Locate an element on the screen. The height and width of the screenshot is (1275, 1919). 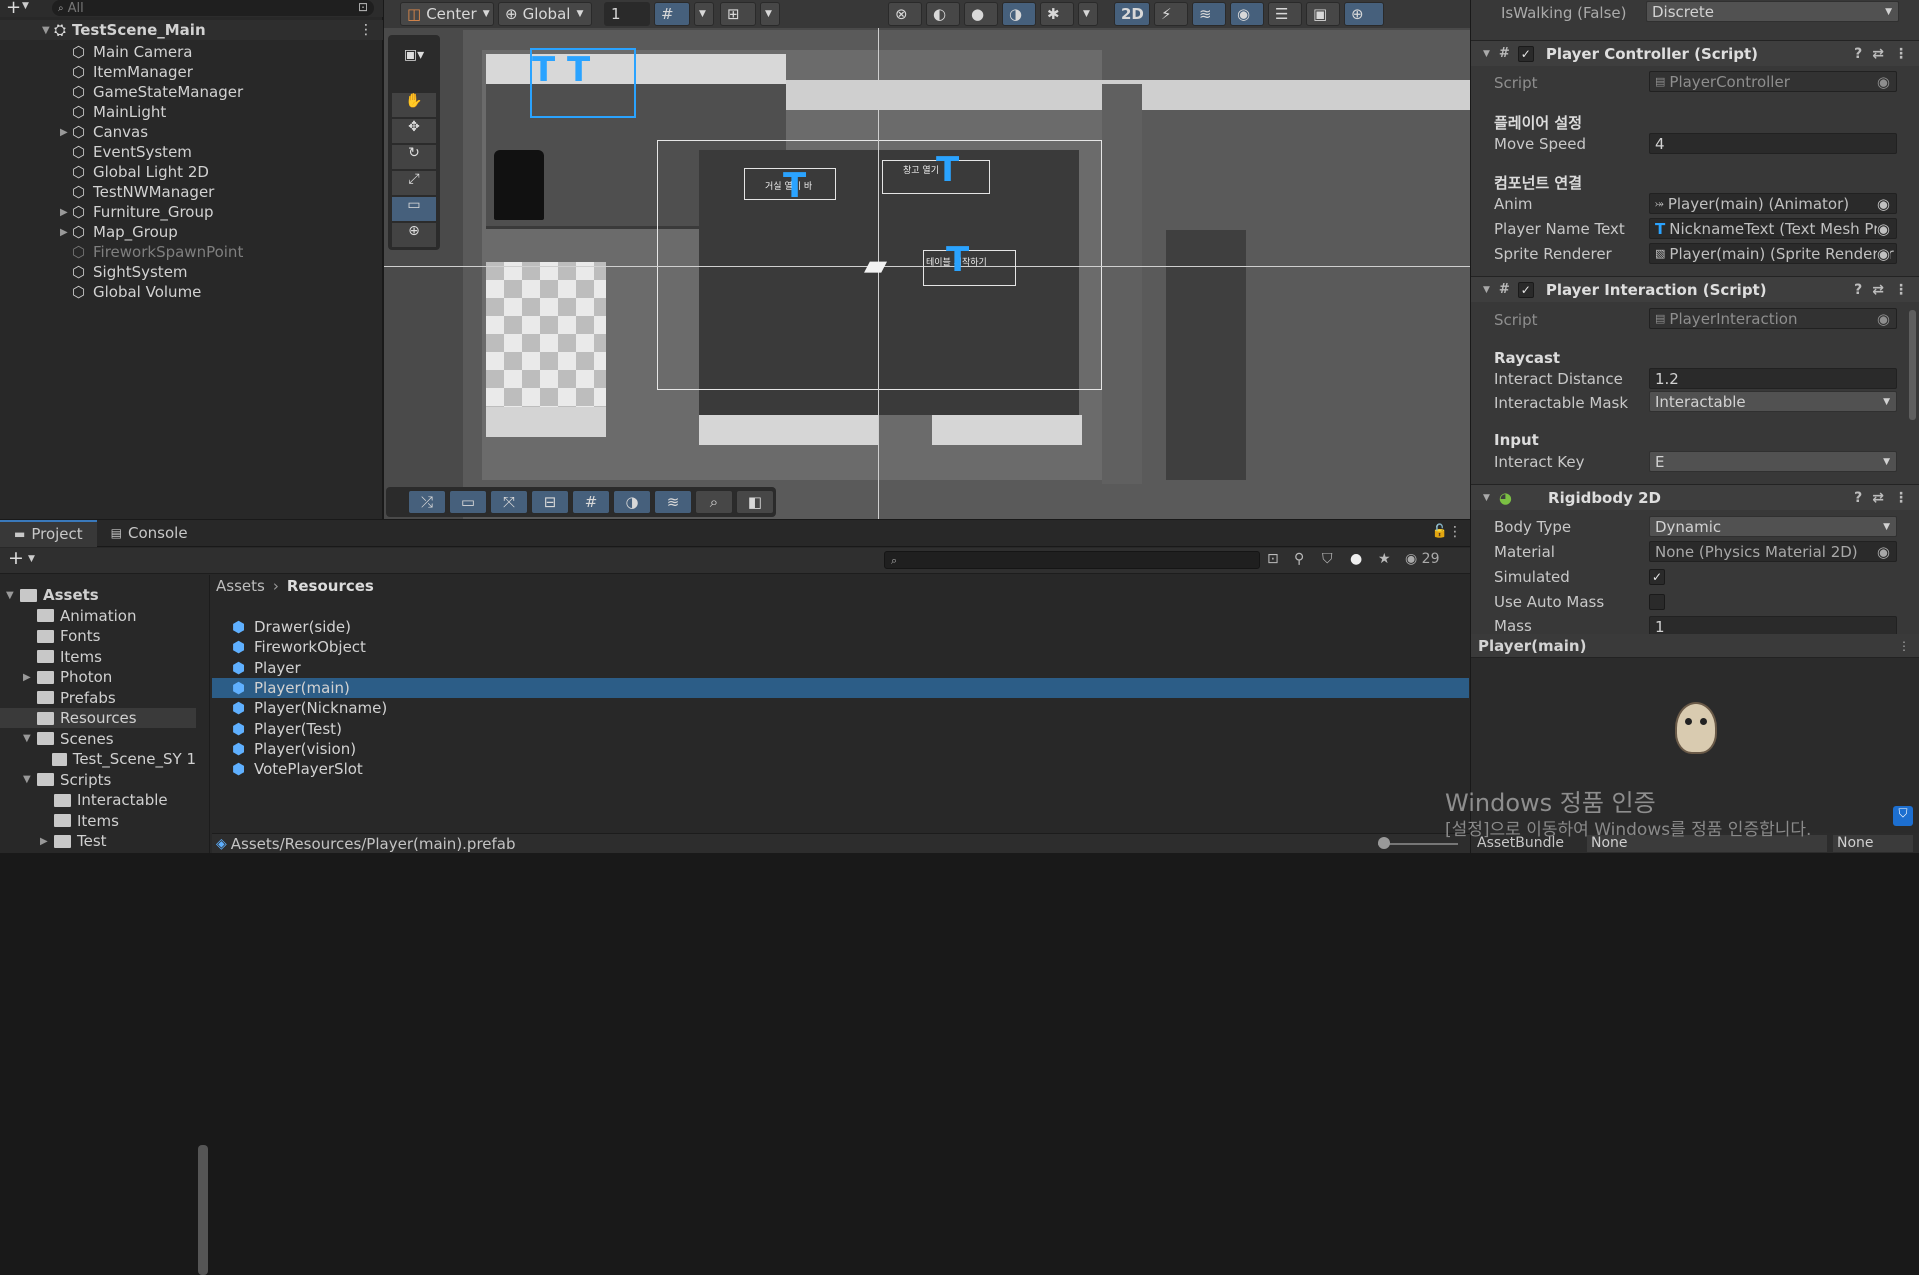
folder-item: Animation is located at coordinates (98, 616).